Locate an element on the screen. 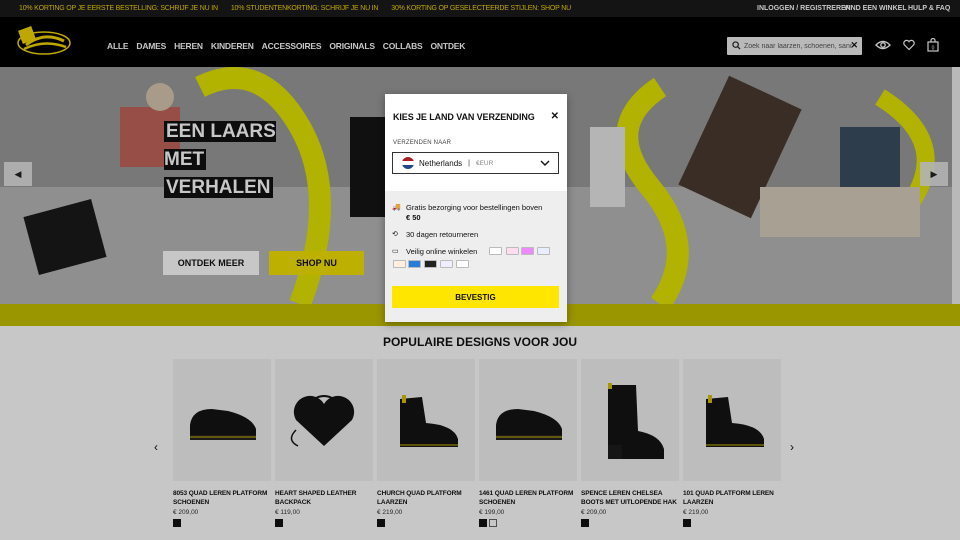  bancontact-icon is located at coordinates (430, 264).